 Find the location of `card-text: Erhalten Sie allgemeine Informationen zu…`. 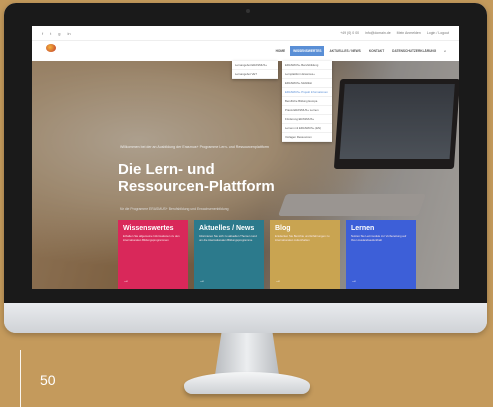

card-text: Erhalten Sie allgemeine Informationen zu… is located at coordinates (151, 238).